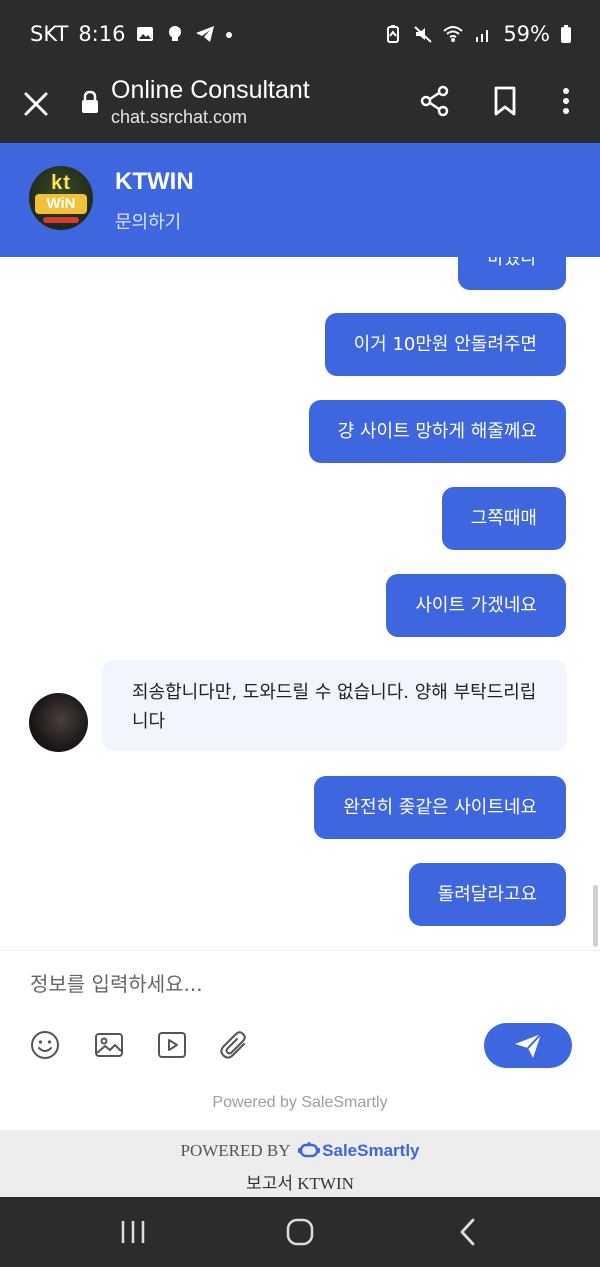 The image size is (600, 1267). Describe the element at coordinates (334, 705) in the screenshot. I see `message-bubble-incoming: 죄송합니다만, 도와드릴 수 없습니다. 양해 부탁드리립니다` at that location.